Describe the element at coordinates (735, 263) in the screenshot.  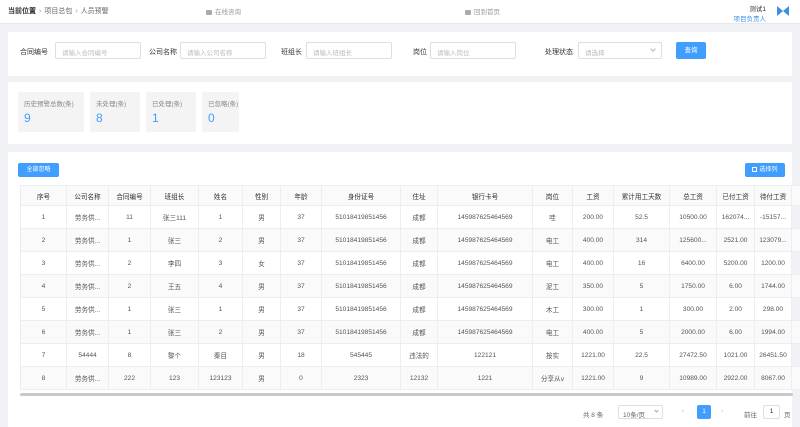
I see `table-cell: 5200.00` at that location.